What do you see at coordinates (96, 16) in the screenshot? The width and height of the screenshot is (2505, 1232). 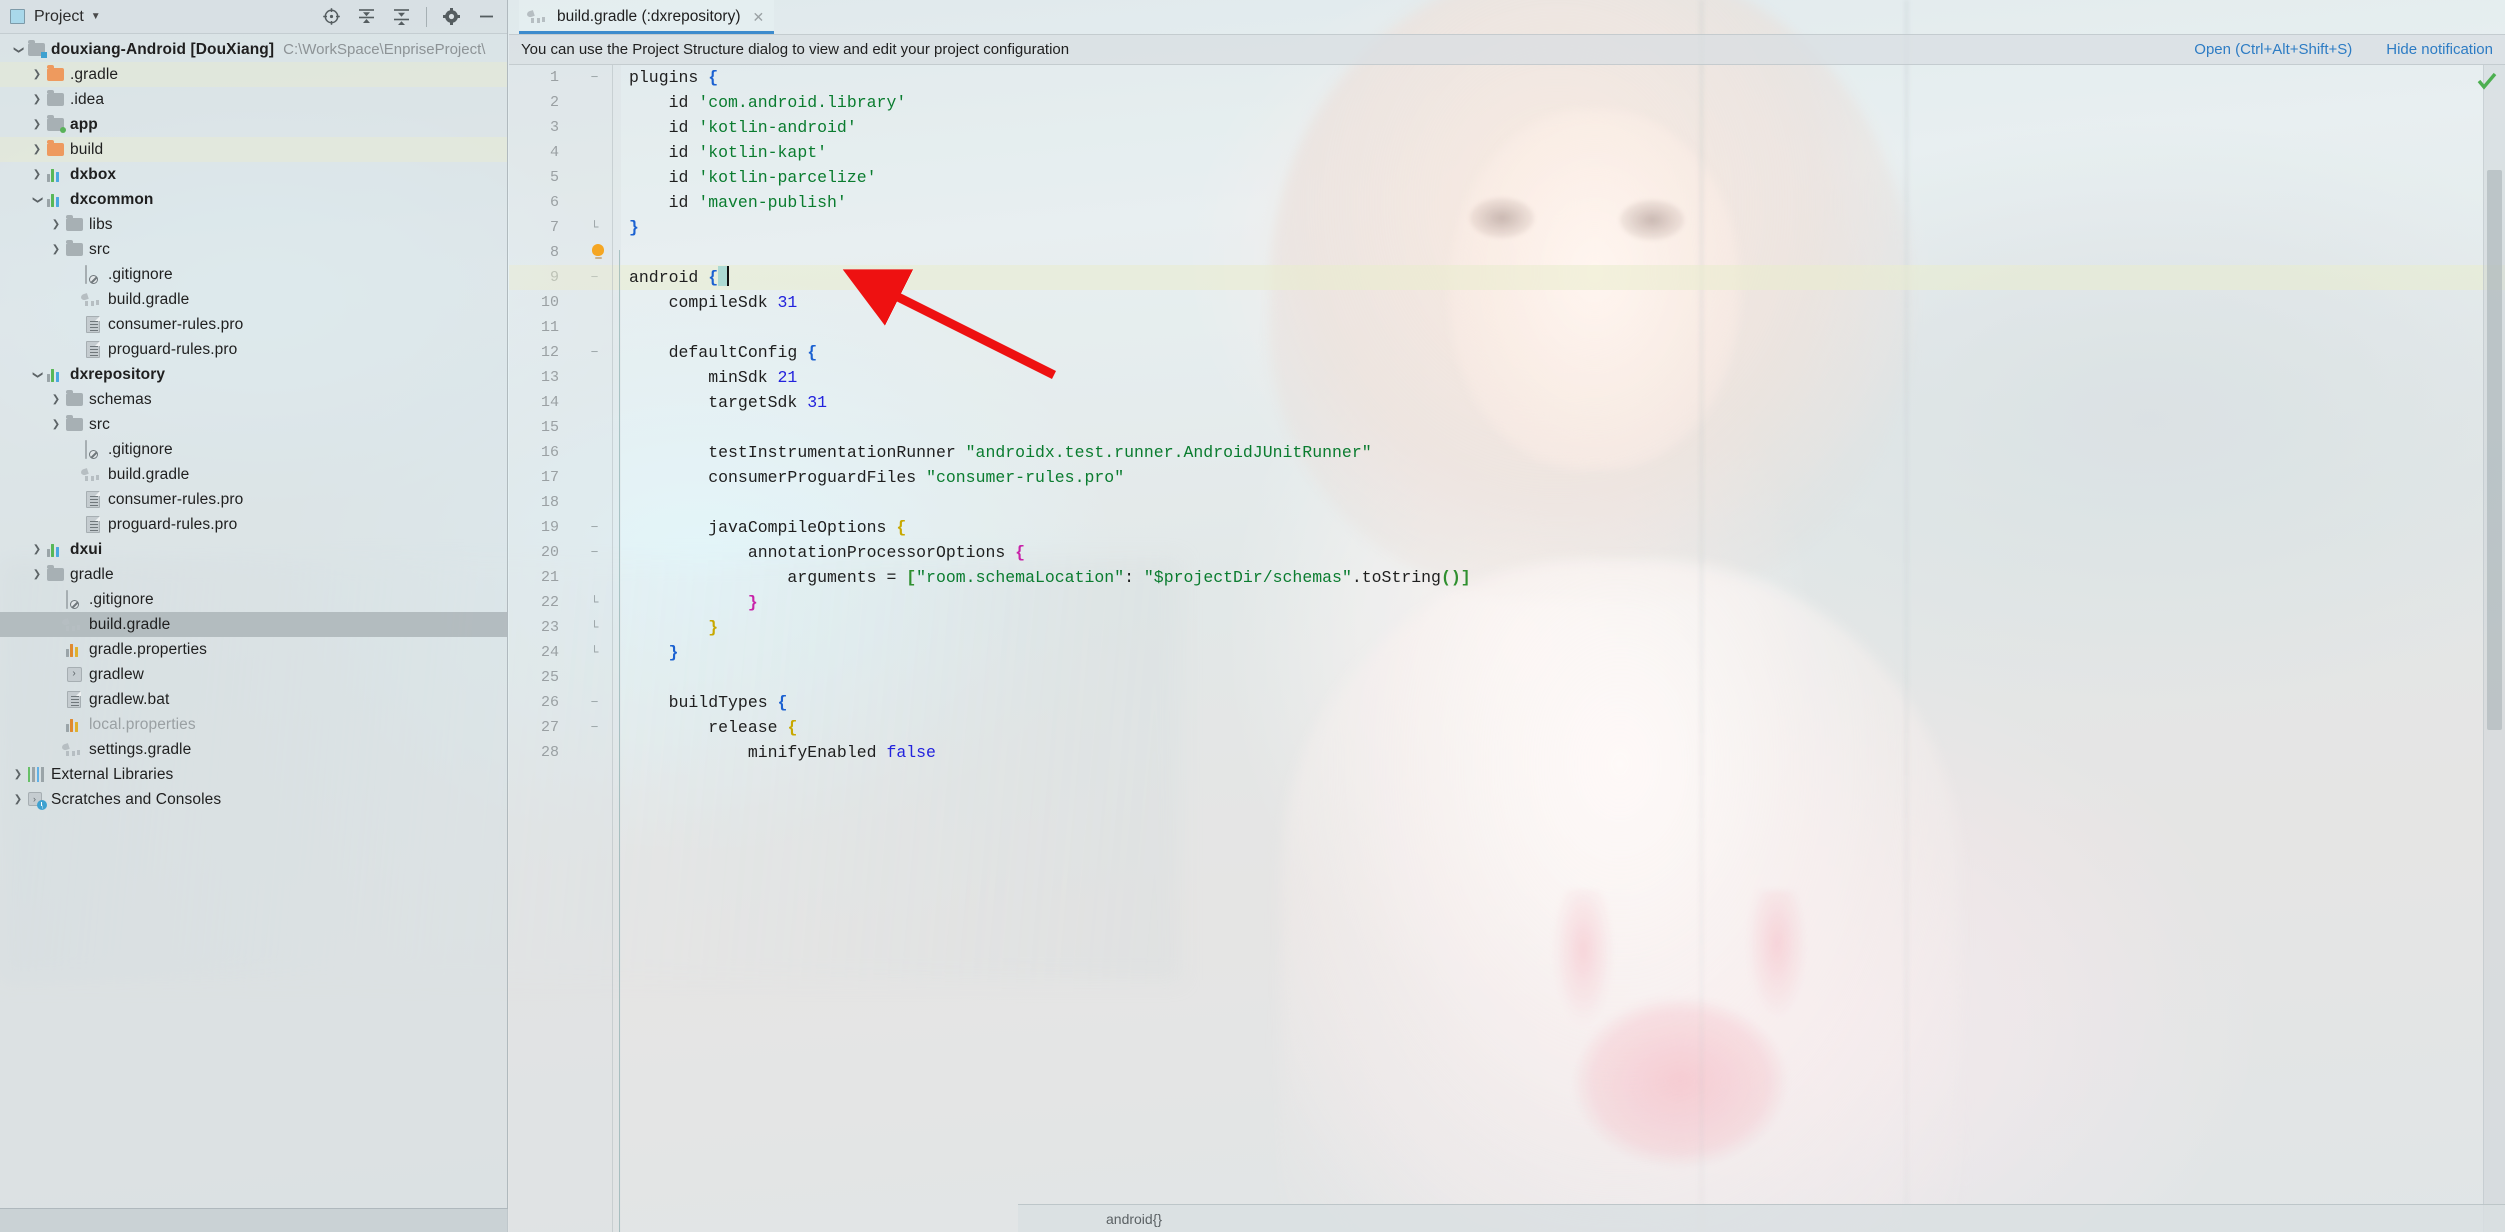 I see `chevron-down-icon: ▼` at bounding box center [96, 16].